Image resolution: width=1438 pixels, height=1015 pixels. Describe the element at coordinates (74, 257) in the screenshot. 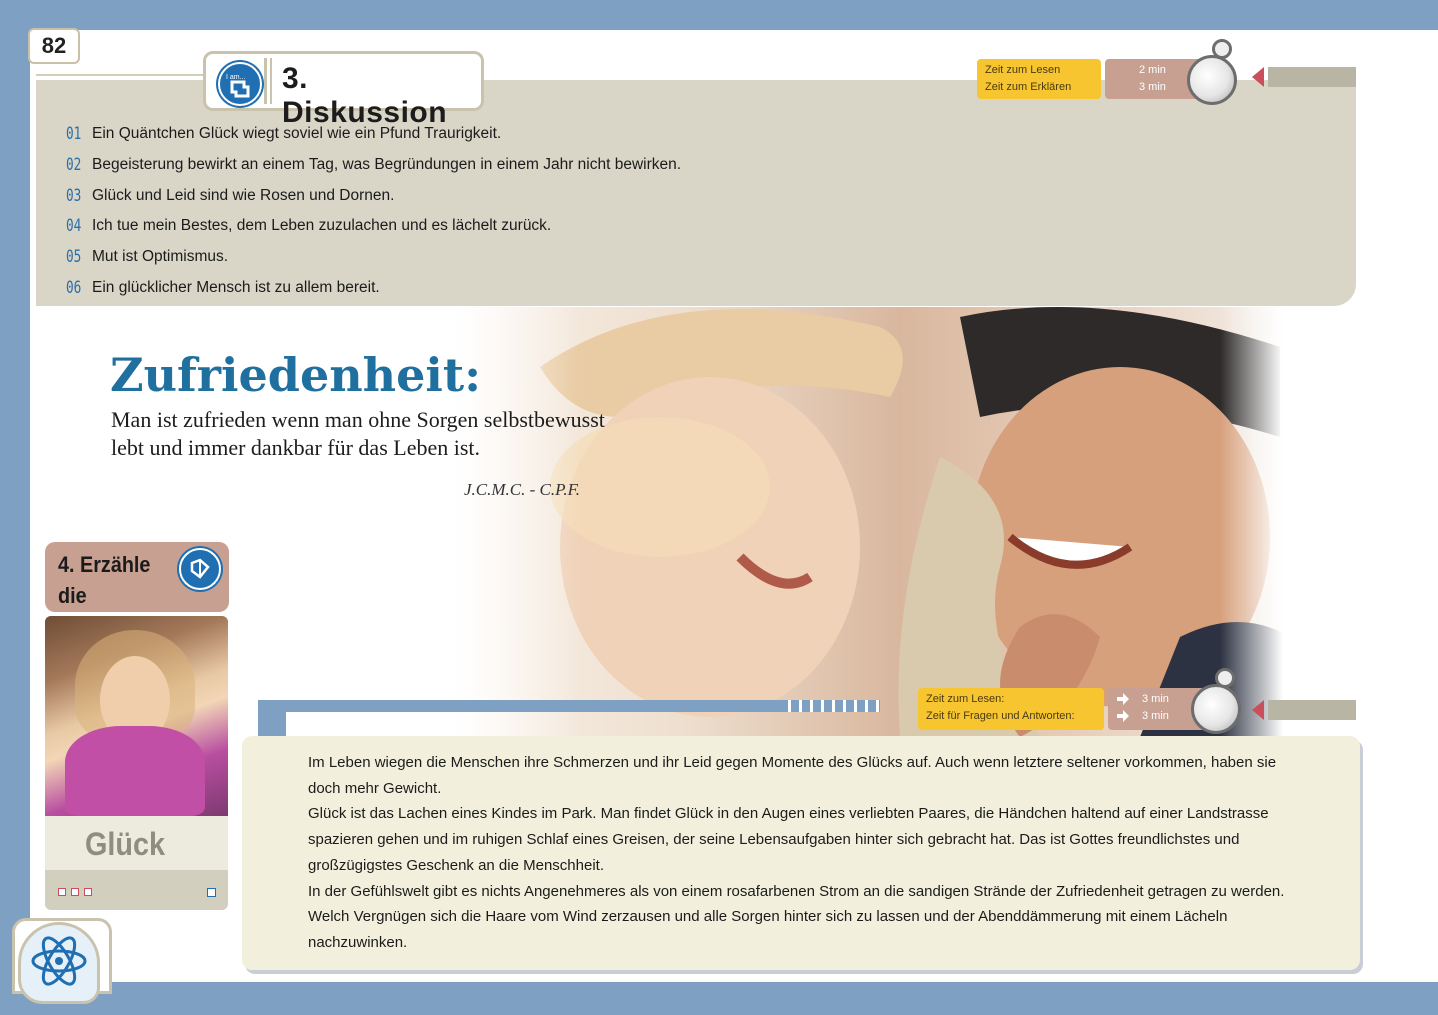

I see `list-number: 05` at that location.